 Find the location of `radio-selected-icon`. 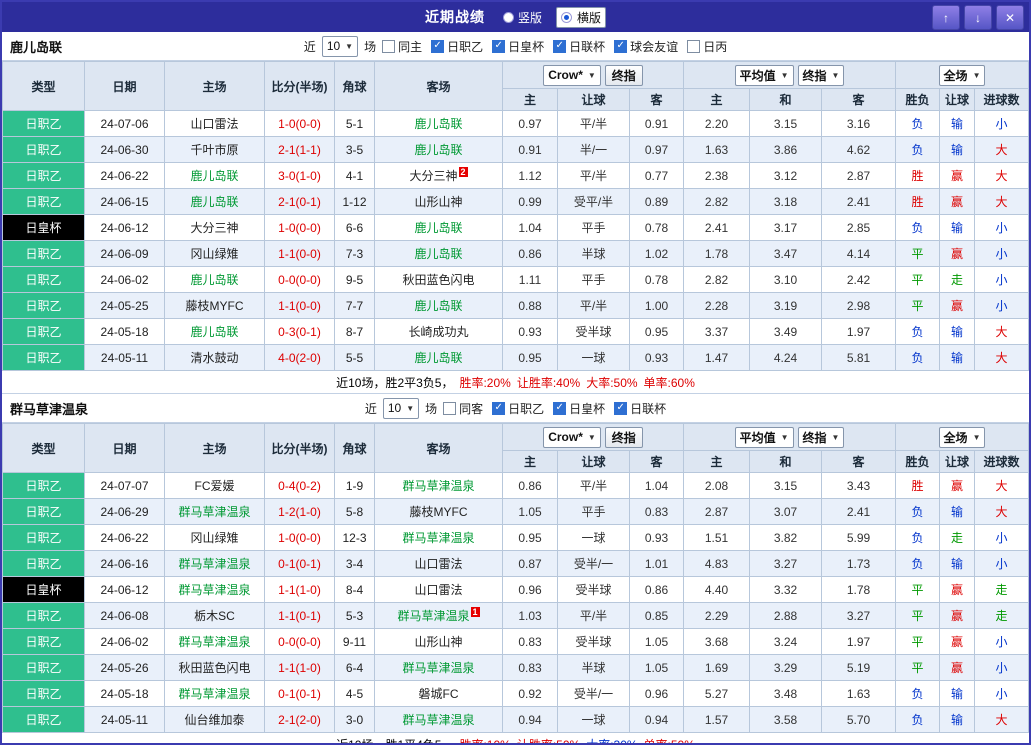

radio-selected-icon is located at coordinates (566, 17).